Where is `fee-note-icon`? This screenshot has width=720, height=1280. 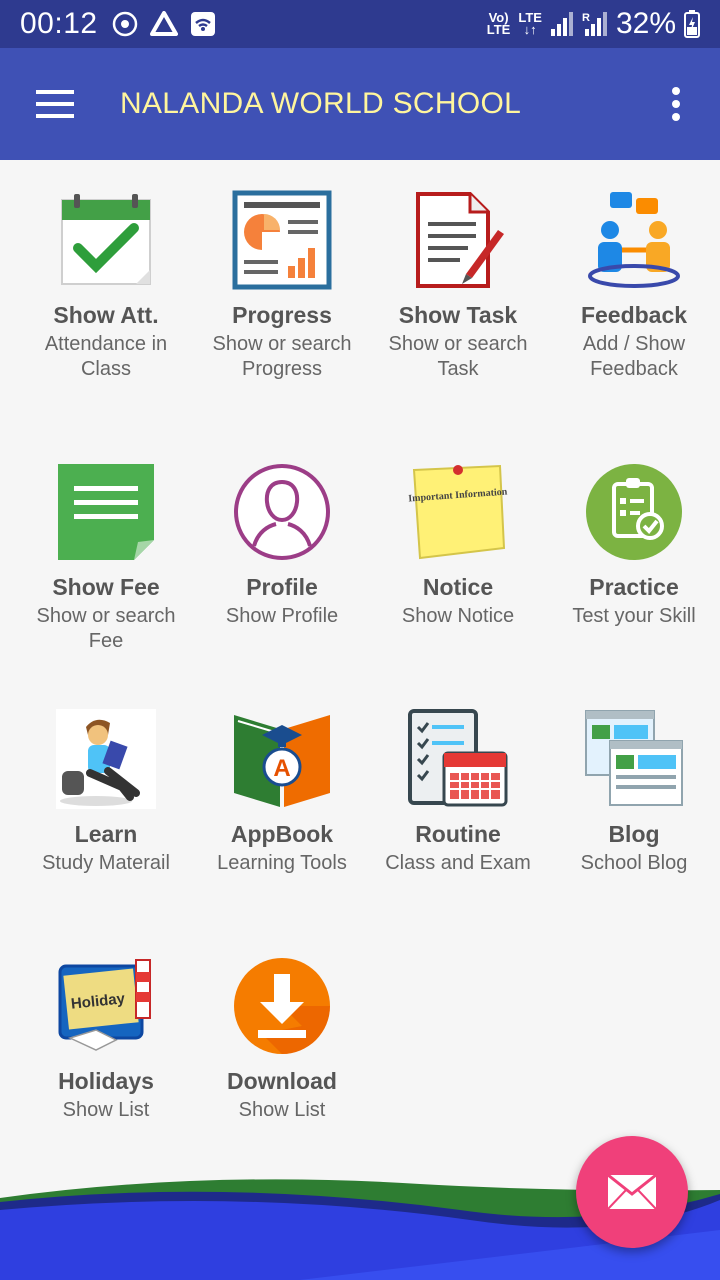 fee-note-icon is located at coordinates (106, 512).